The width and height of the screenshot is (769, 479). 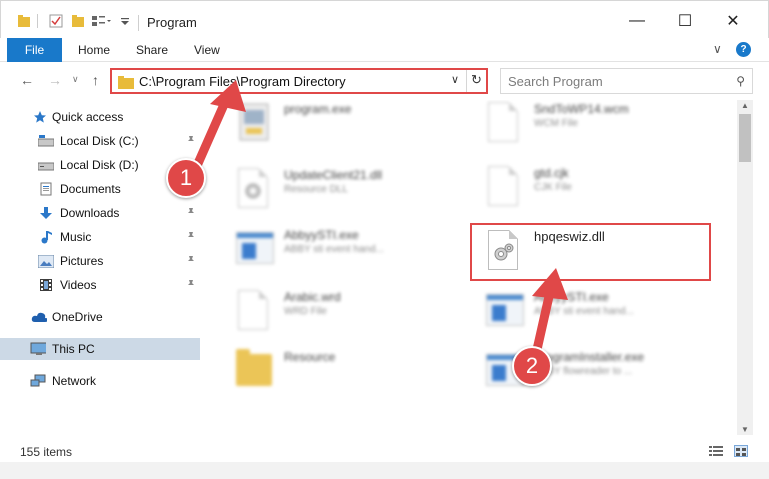 What do you see at coordinates (733, 21) in the screenshot?
I see `close-button: ✕` at bounding box center [733, 21].